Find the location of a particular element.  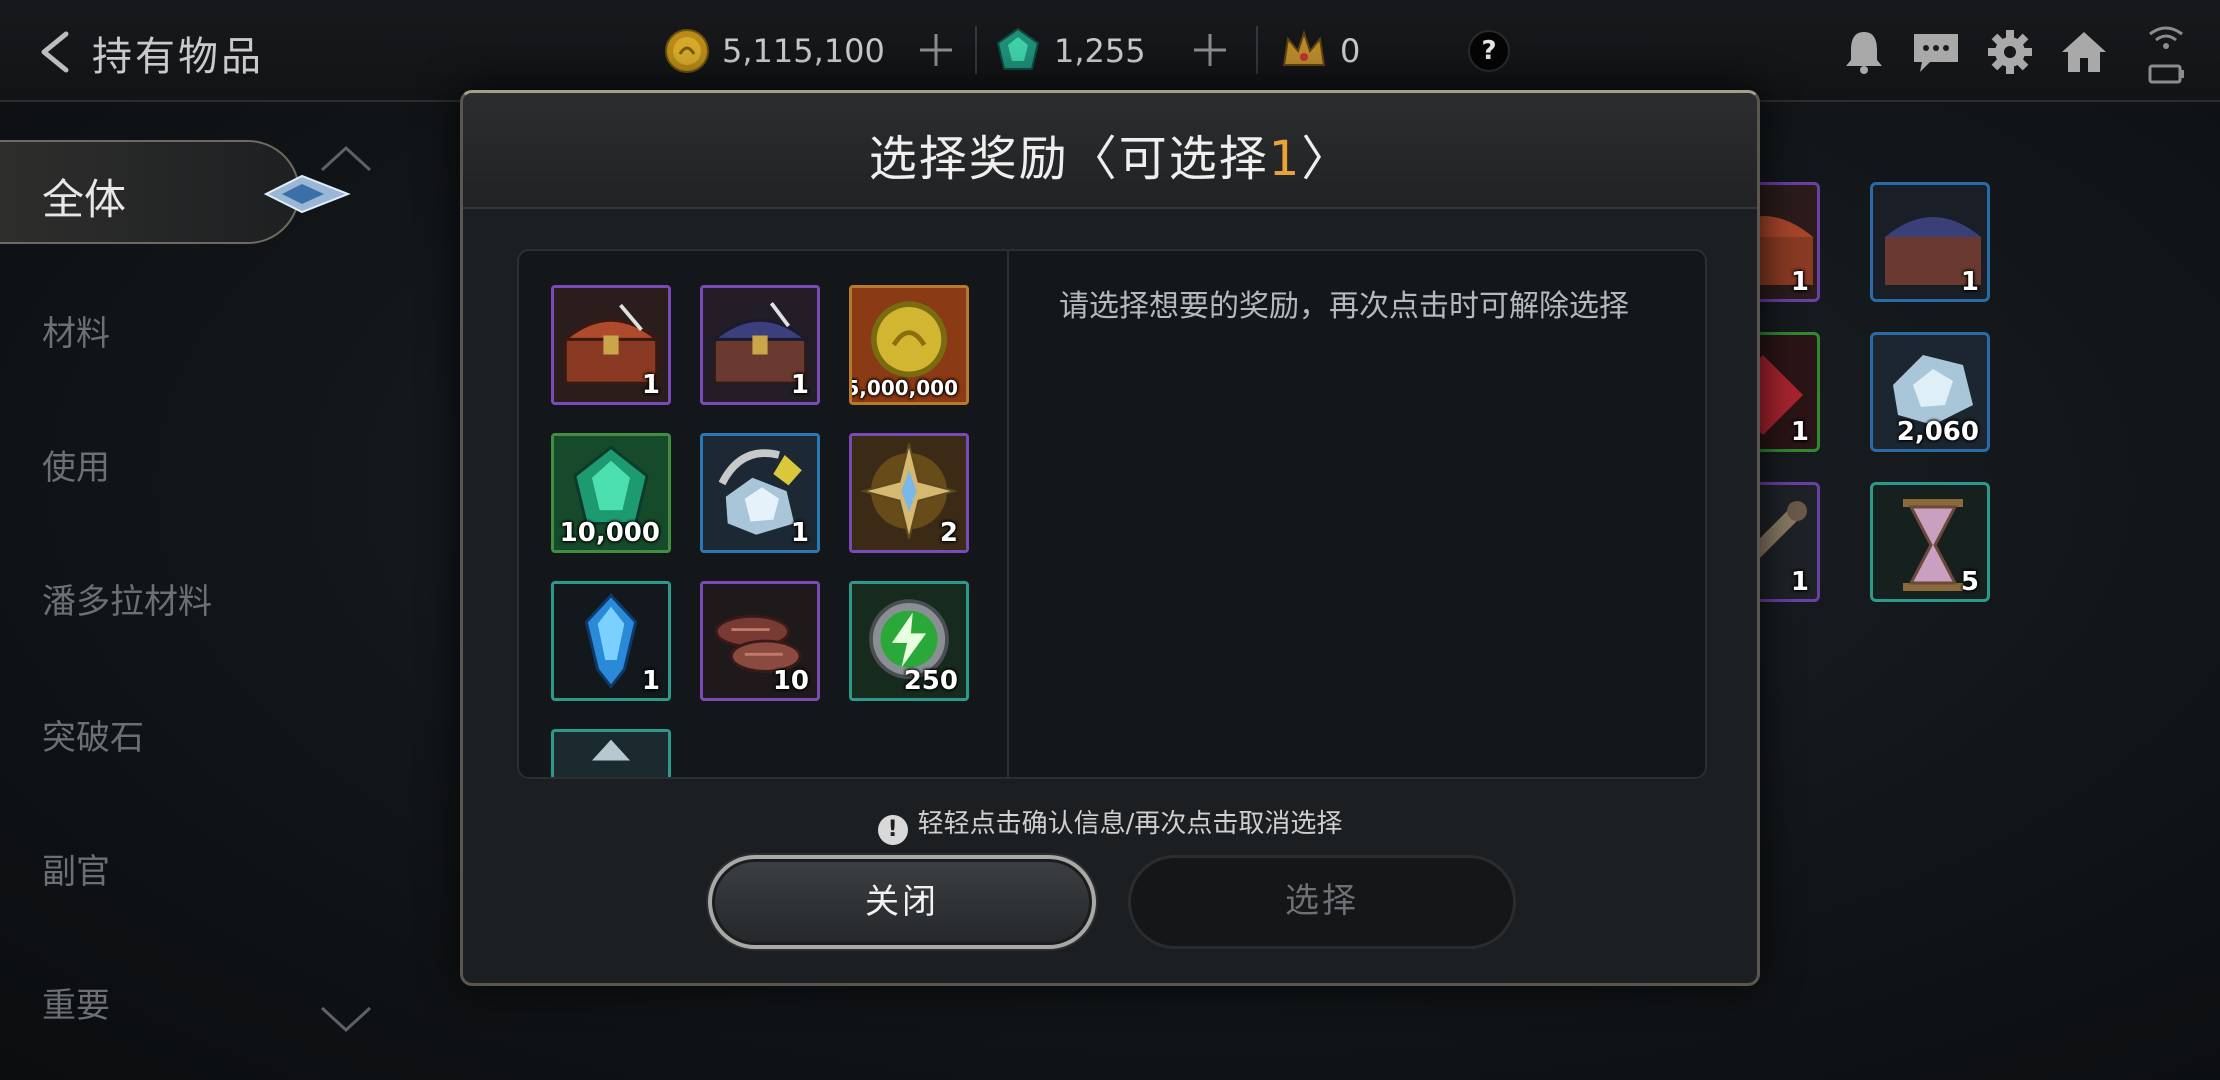

scroll-up-icon is located at coordinates (346, 159).